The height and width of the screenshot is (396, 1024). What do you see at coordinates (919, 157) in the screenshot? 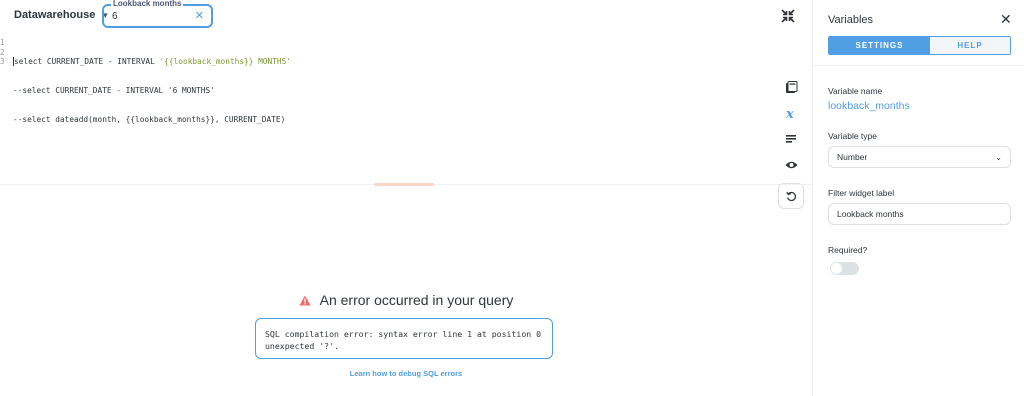
I see `variable-type-select: Number ⌄` at bounding box center [919, 157].